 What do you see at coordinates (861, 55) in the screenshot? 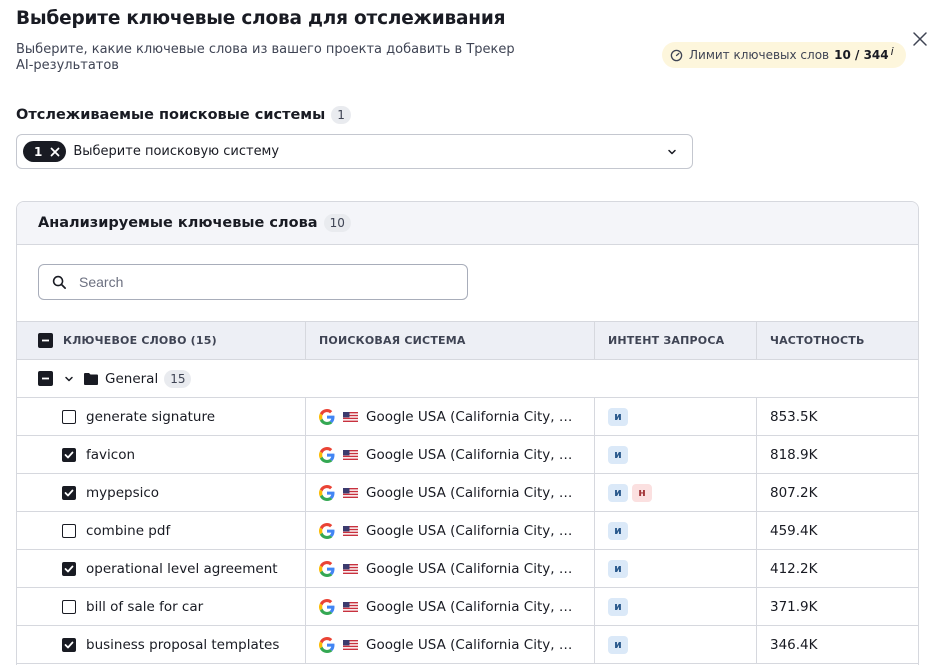
I see `limit-value: 10 / 344` at bounding box center [861, 55].